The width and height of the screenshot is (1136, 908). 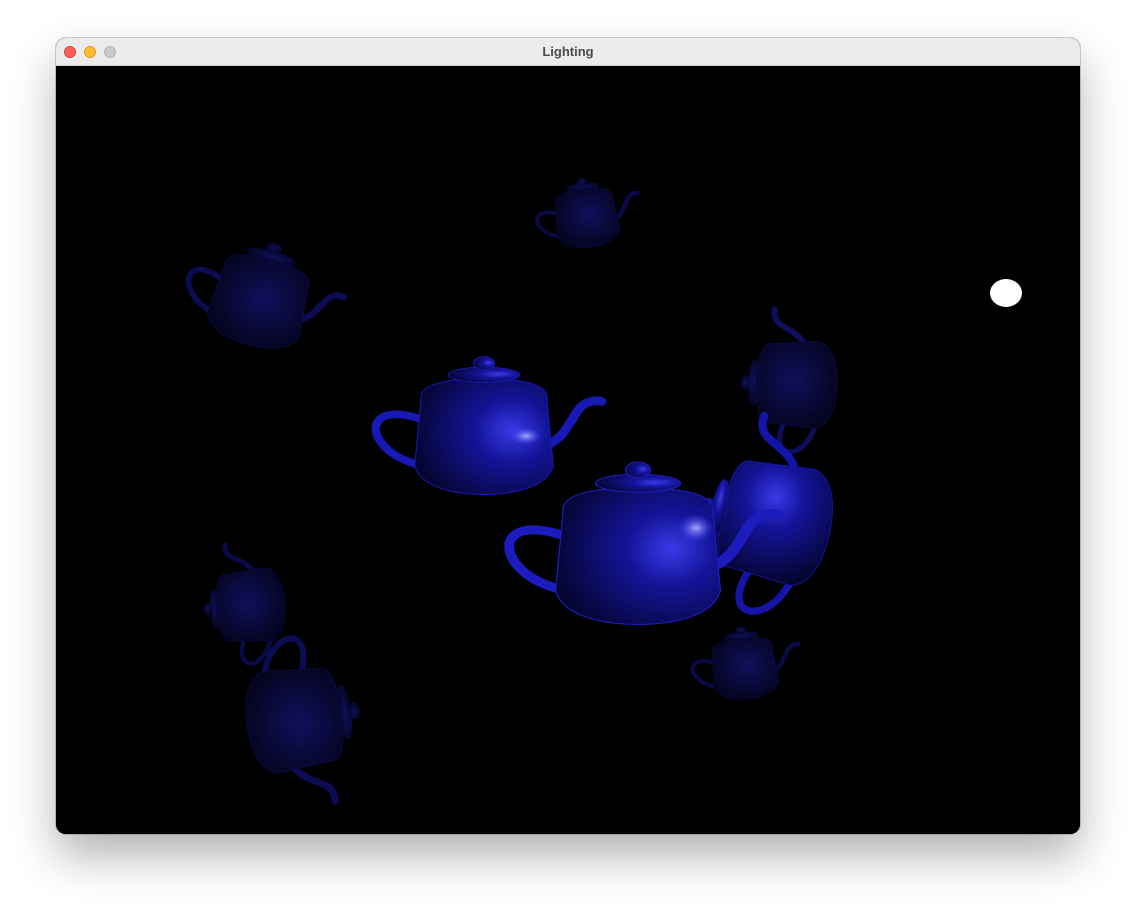 I want to click on window-title: Lighting, so click(x=568, y=51).